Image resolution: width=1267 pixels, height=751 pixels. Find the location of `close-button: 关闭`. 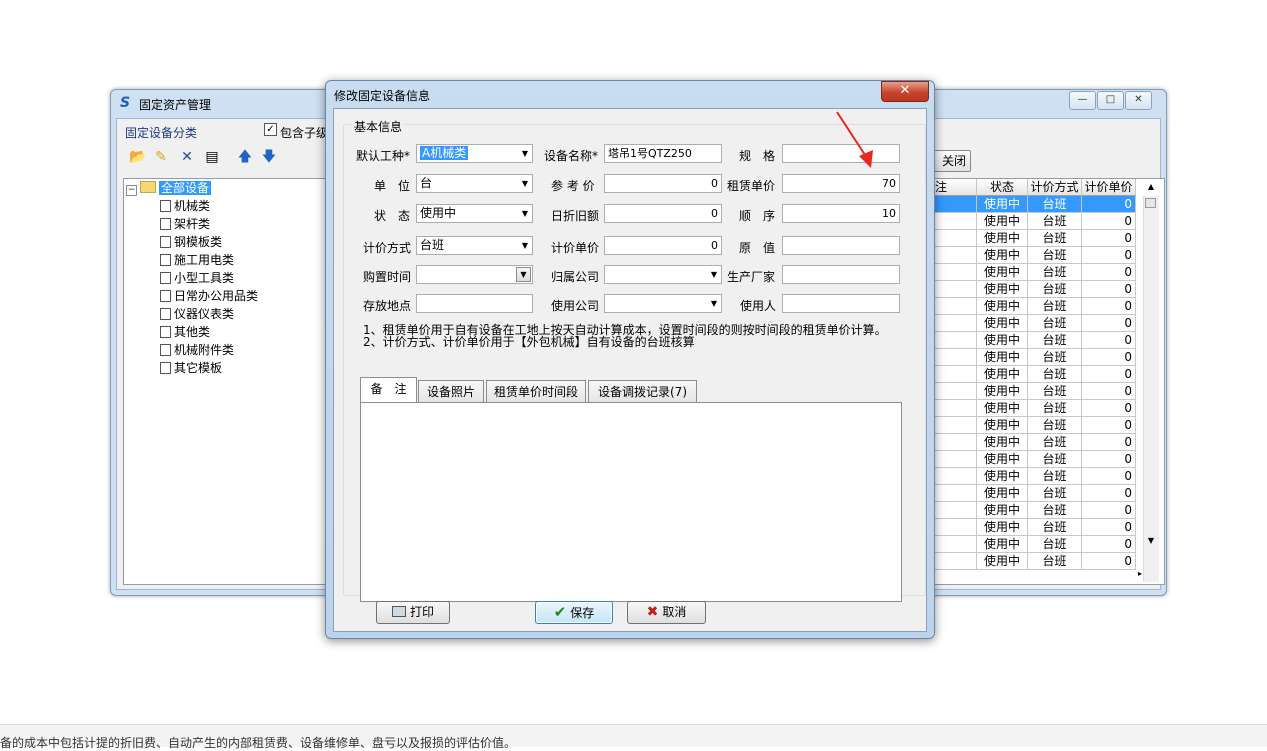

close-button: 关闭 is located at coordinates (952, 161).